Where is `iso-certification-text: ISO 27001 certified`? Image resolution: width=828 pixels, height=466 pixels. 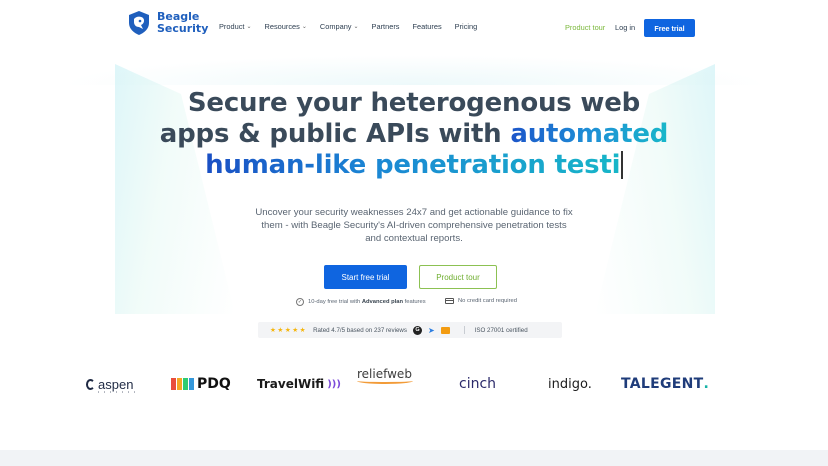 iso-certification-text: ISO 27001 certified is located at coordinates (501, 330).